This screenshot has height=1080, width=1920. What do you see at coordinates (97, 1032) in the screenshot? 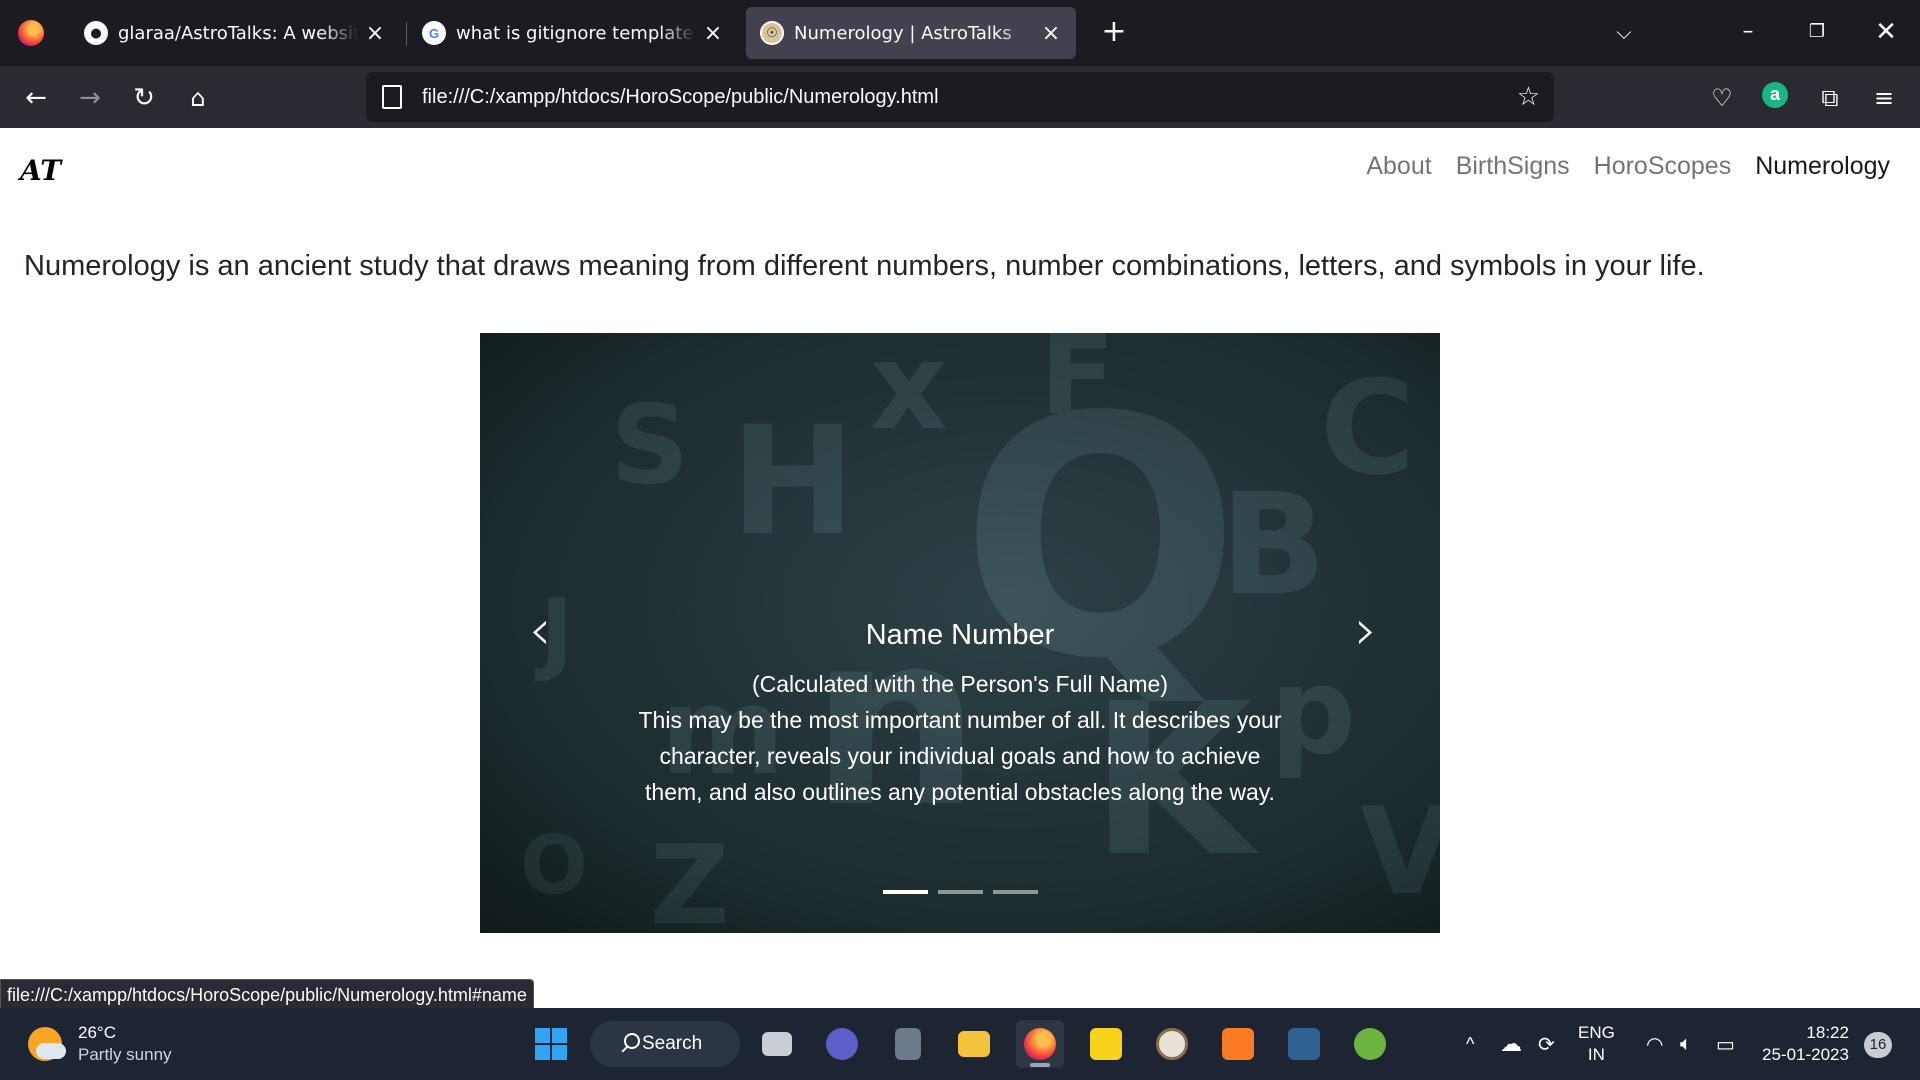
I see `weather-temp: 26°C` at bounding box center [97, 1032].